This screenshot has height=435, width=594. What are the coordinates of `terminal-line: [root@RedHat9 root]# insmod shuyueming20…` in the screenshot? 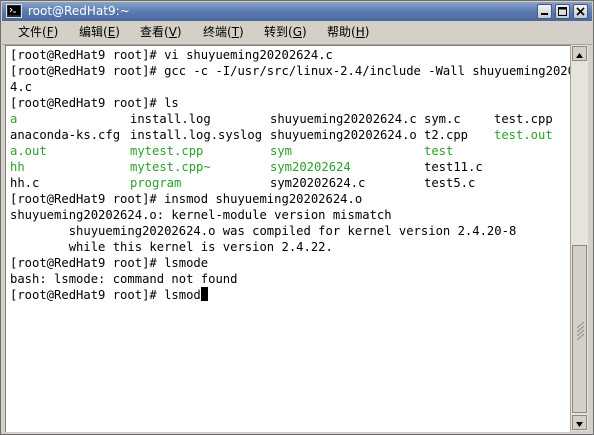 It's located at (186, 199).